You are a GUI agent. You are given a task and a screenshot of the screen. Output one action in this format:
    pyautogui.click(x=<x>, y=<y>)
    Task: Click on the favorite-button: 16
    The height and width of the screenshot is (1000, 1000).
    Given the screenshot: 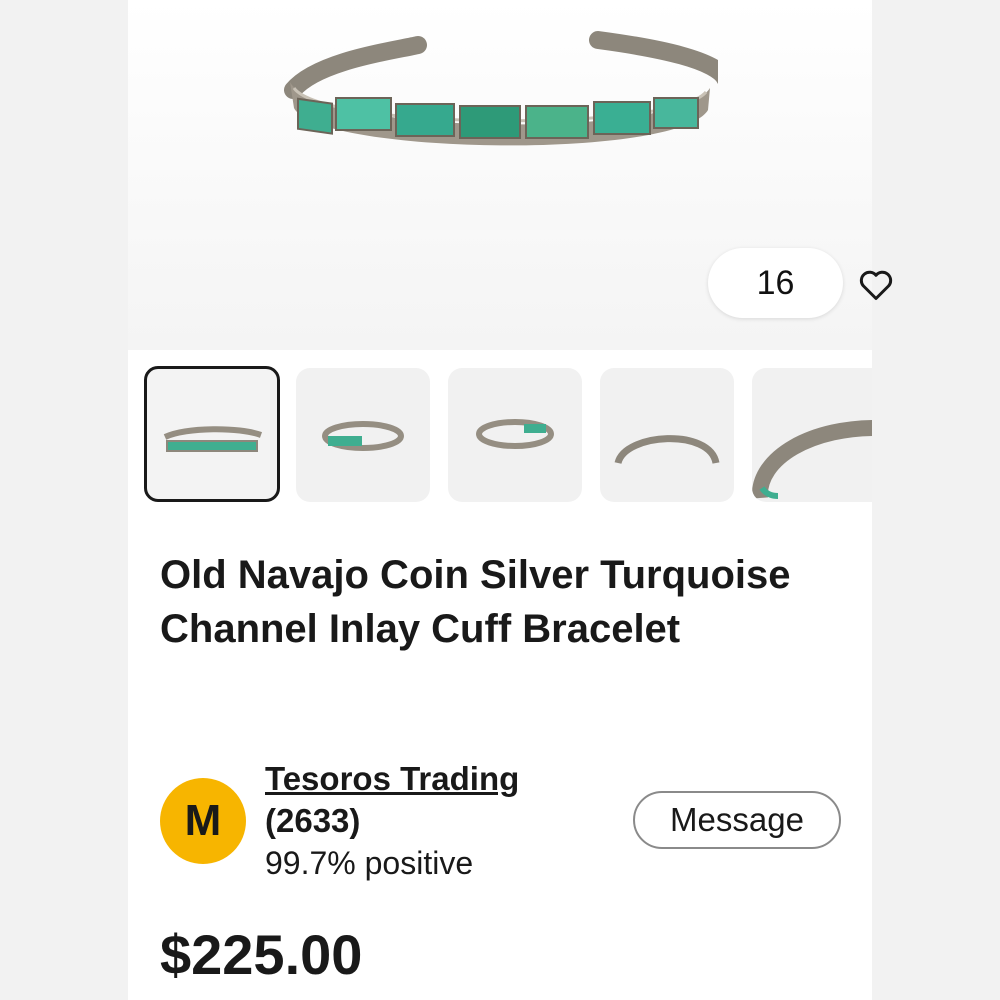 What is the action you would take?
    pyautogui.click(x=800, y=283)
    